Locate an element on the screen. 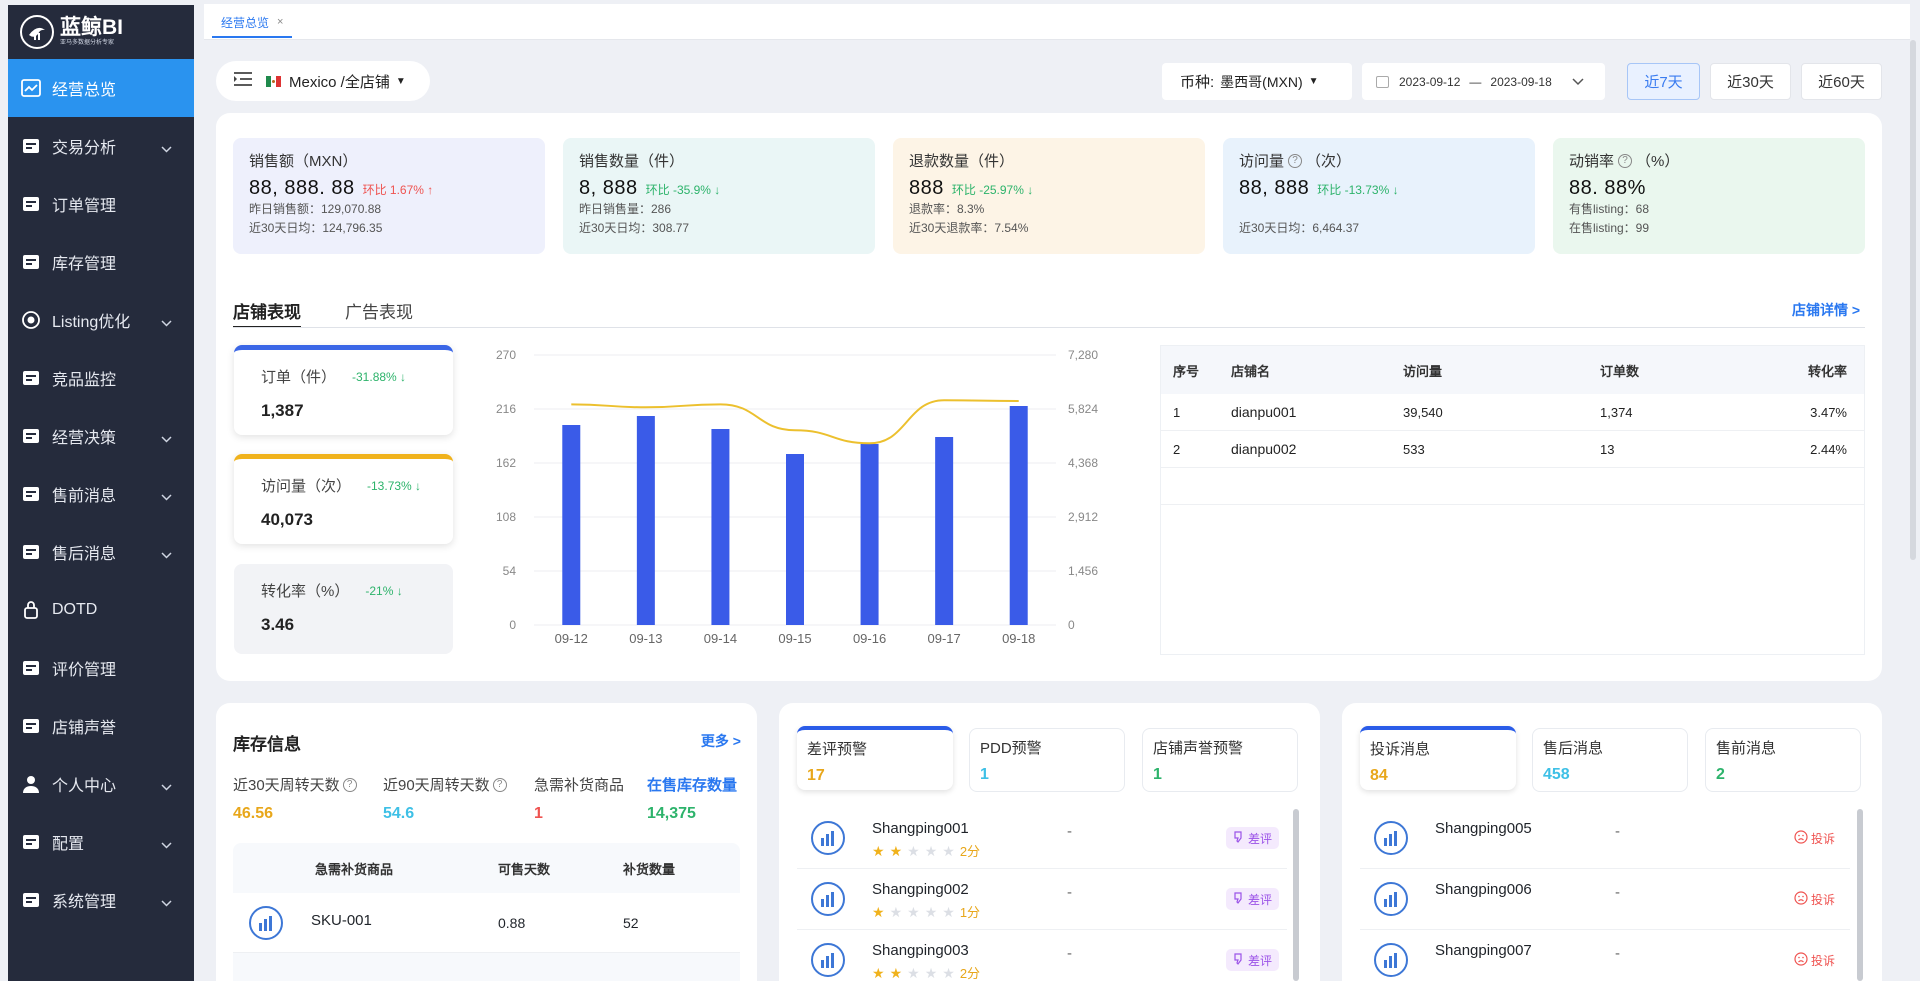 The image size is (1920, 981). messages-card: 投诉消息 84 is located at coordinates (1438, 758).